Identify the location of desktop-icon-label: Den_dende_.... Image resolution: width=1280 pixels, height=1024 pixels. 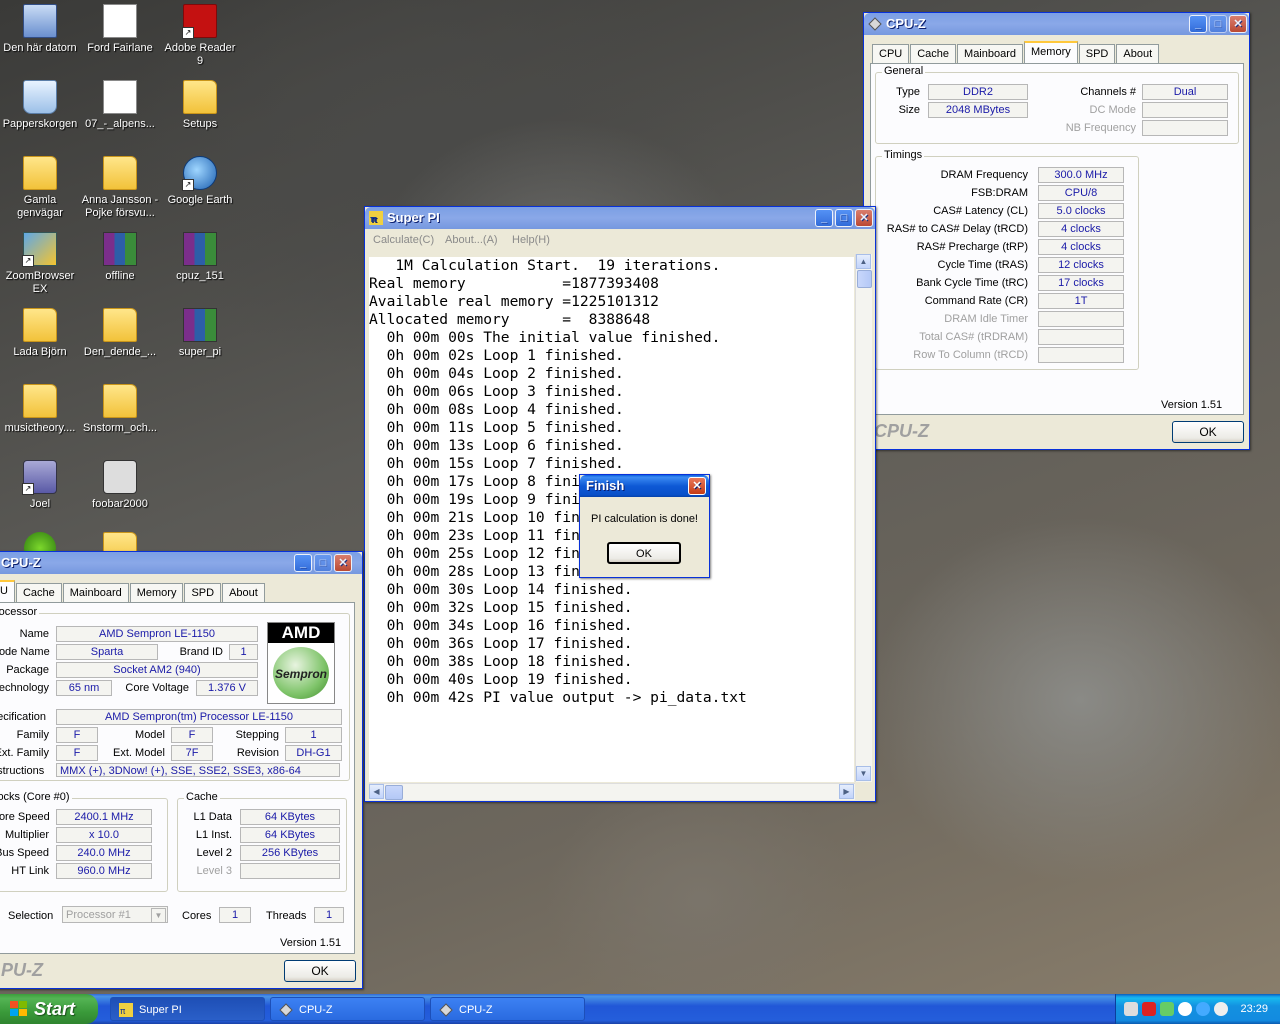
(120, 352).